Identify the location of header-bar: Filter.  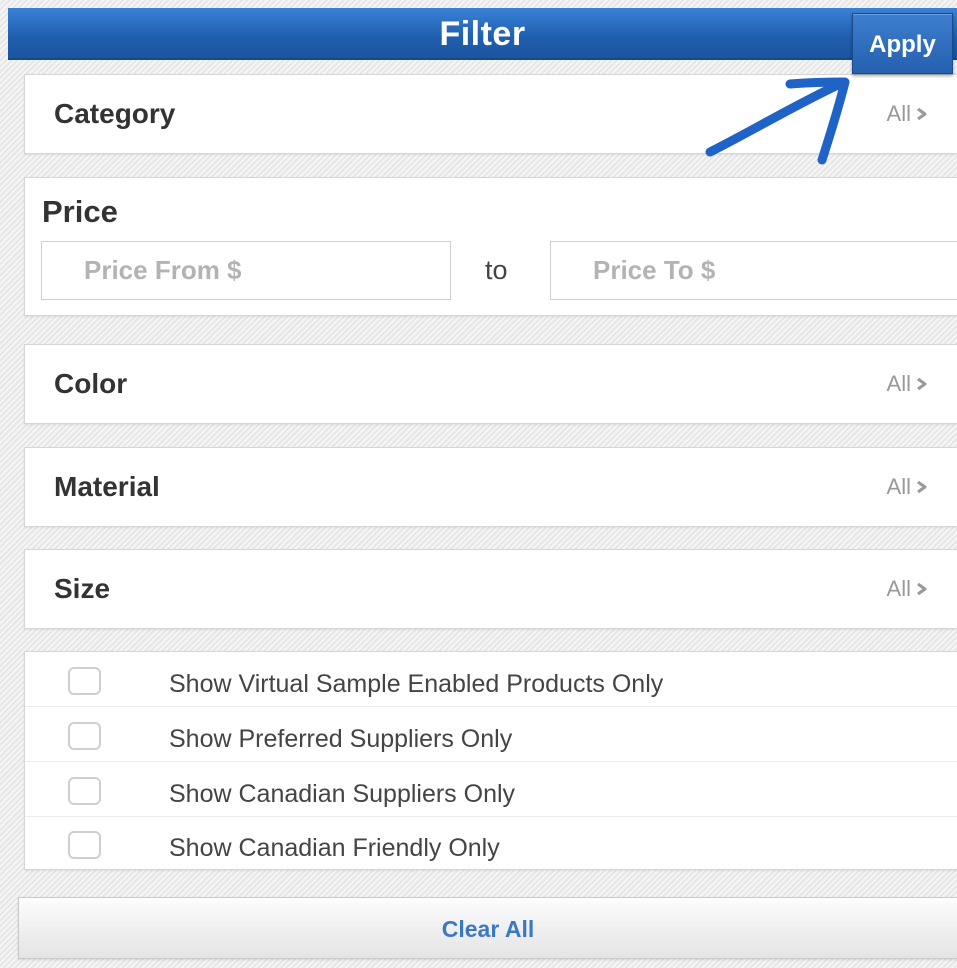
(482, 34).